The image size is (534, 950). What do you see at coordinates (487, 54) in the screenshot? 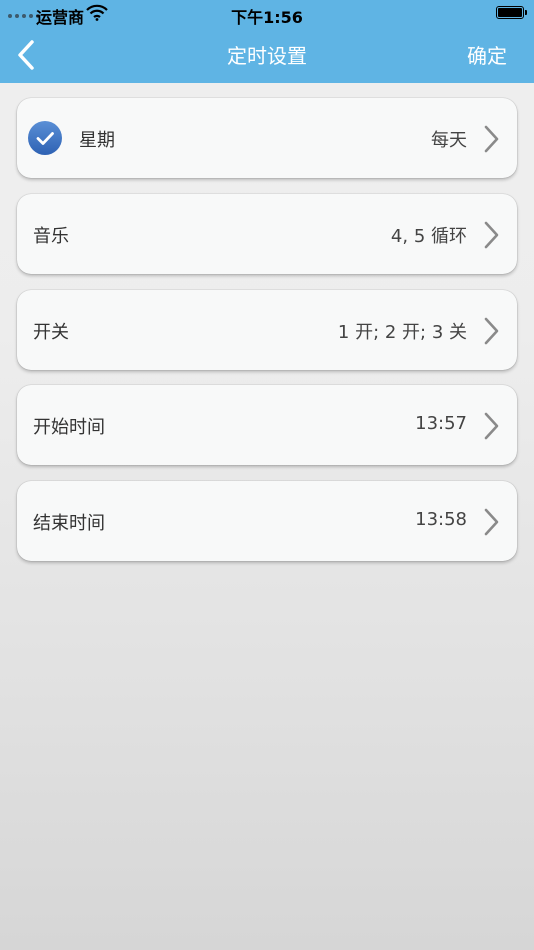
I see `confirm-button: 确定` at bounding box center [487, 54].